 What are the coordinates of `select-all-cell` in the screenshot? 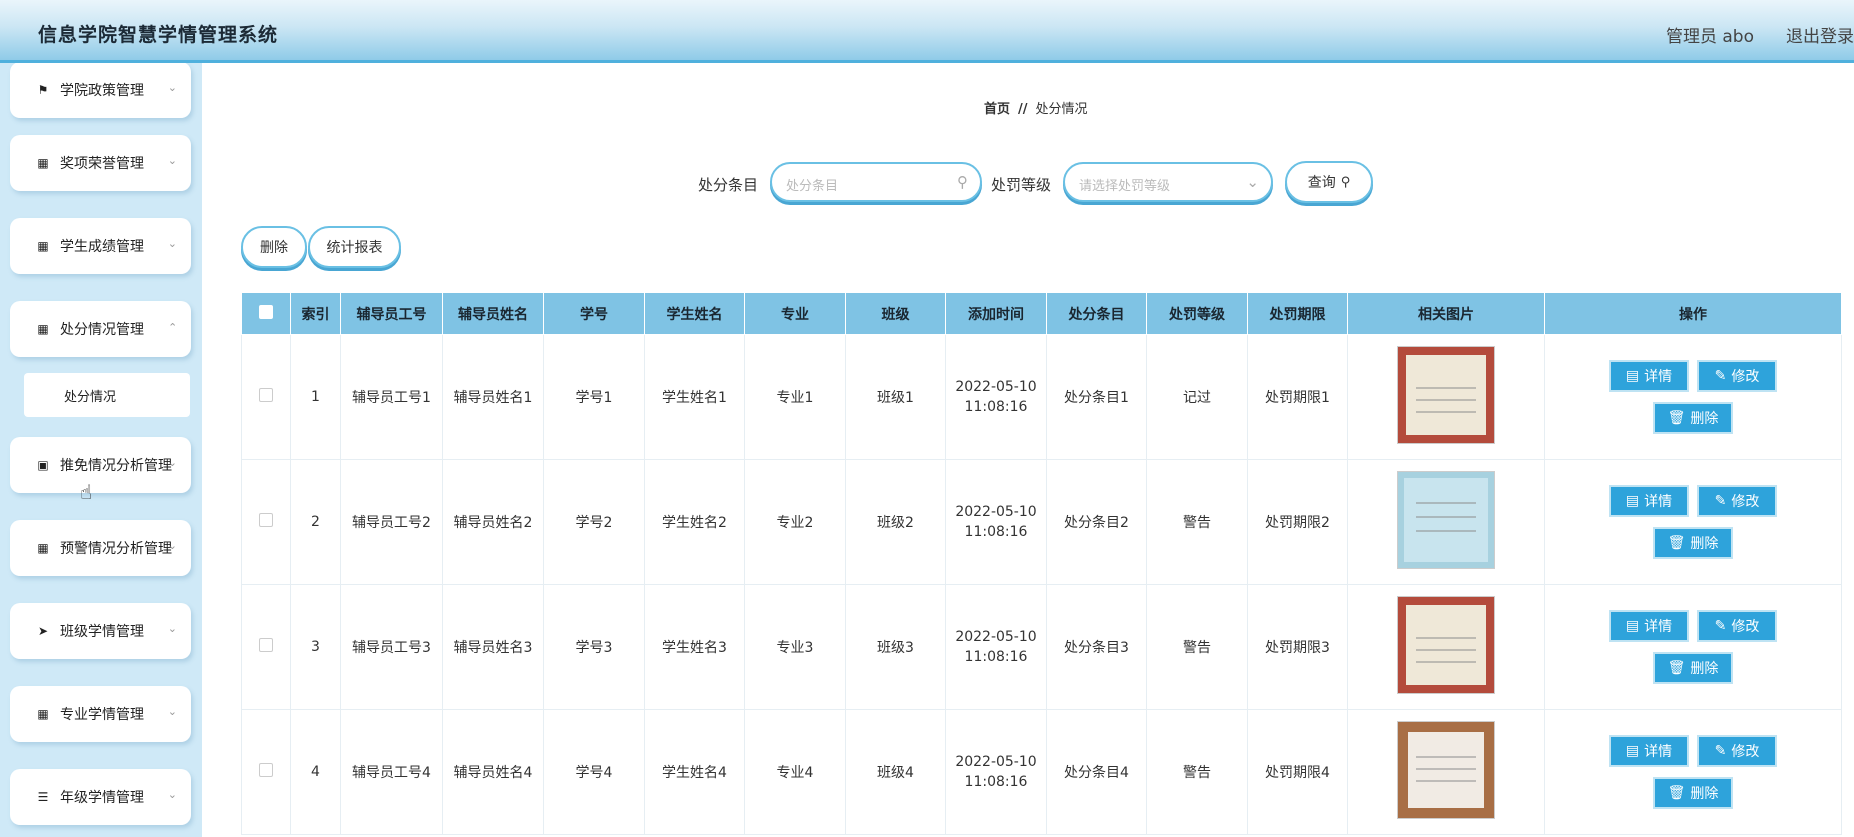 It's located at (266, 313).